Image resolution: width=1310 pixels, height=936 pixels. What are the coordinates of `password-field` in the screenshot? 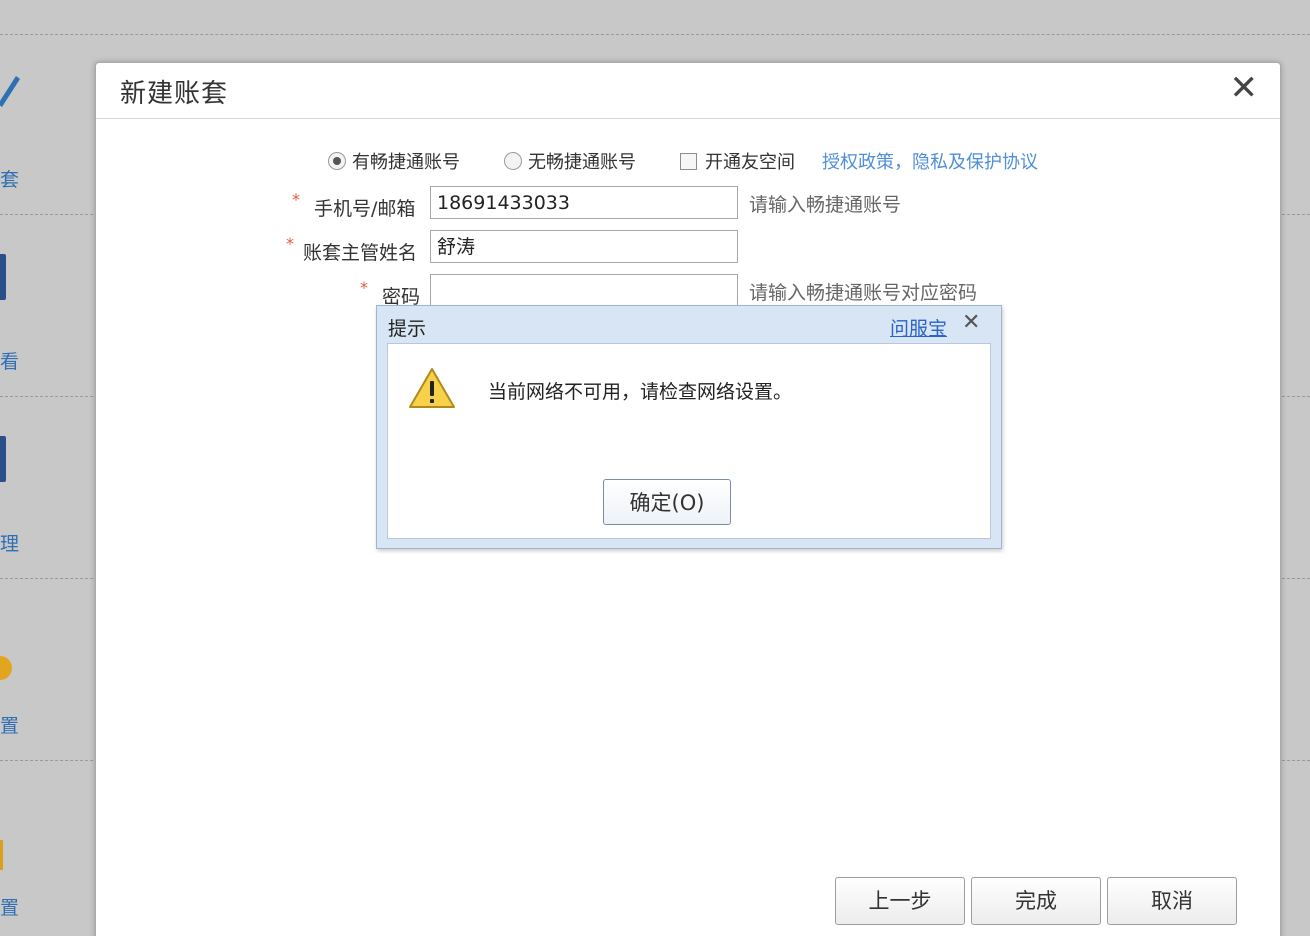 It's located at (584, 290).